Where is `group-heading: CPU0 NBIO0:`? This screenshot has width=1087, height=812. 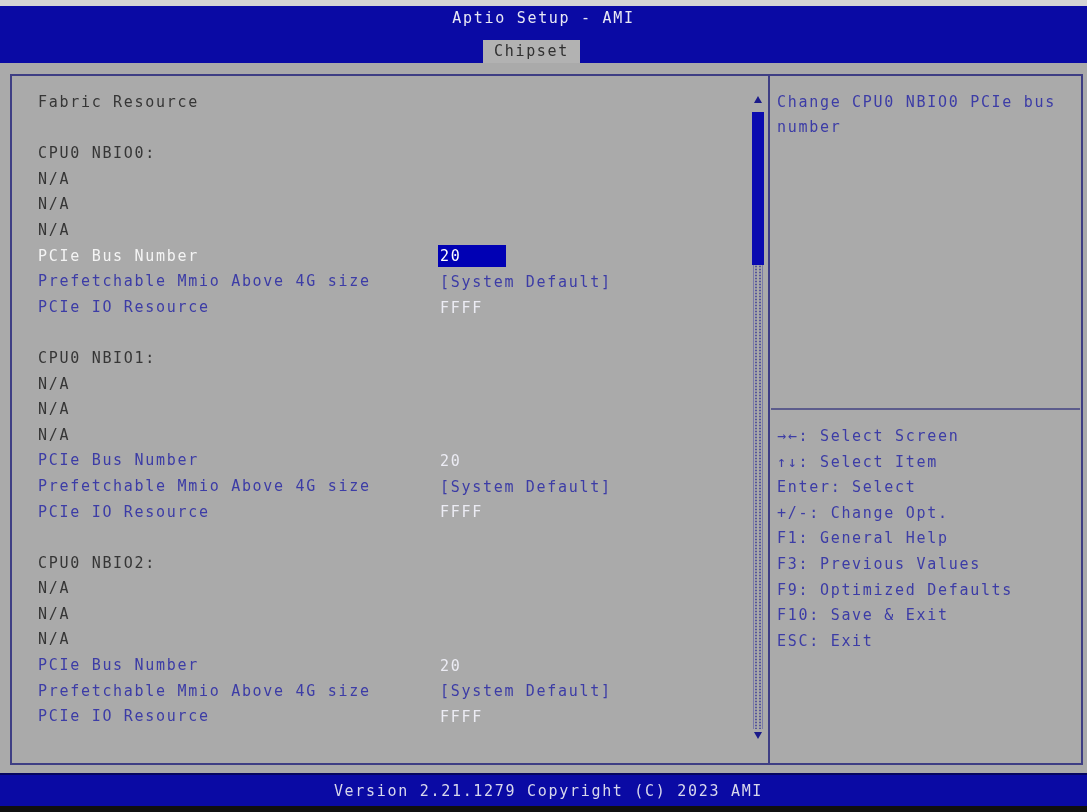 group-heading: CPU0 NBIO0: is located at coordinates (97, 154).